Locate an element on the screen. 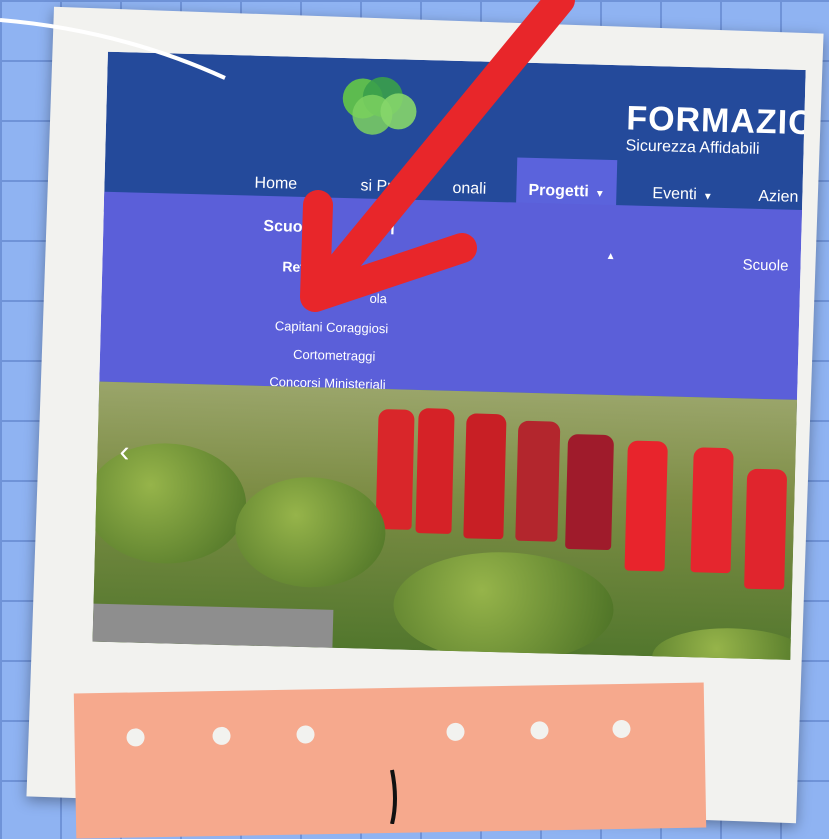  person-red-vest is located at coordinates (538, 481).